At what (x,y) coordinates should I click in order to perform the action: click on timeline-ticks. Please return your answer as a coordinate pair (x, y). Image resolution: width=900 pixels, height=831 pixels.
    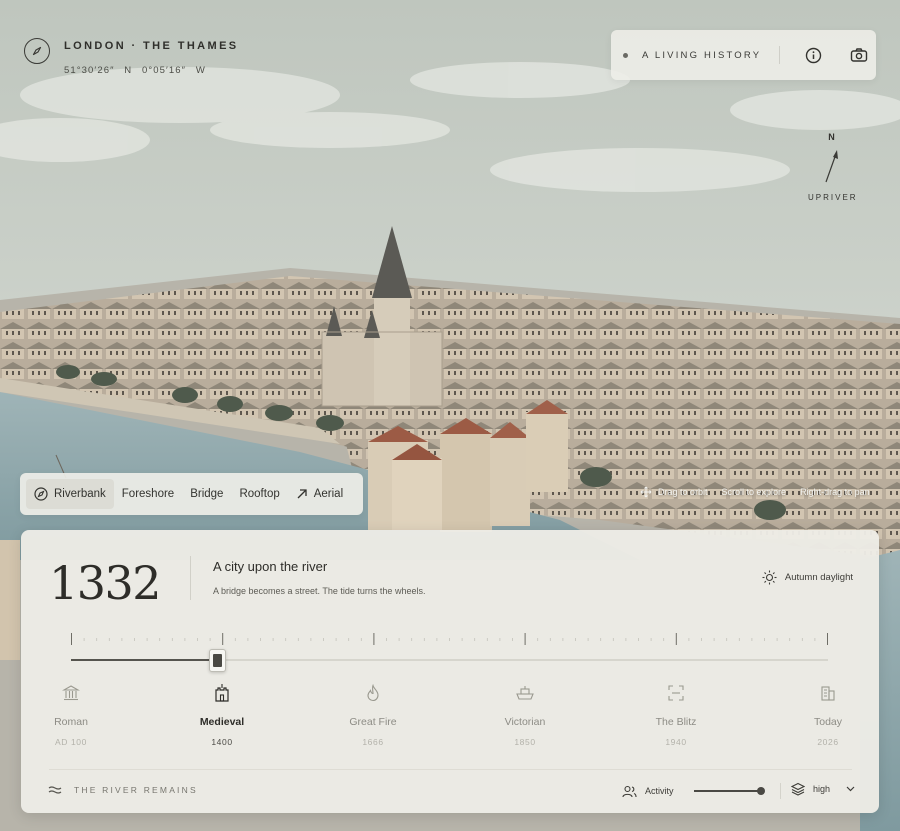
    Looking at the image, I should click on (449, 639).